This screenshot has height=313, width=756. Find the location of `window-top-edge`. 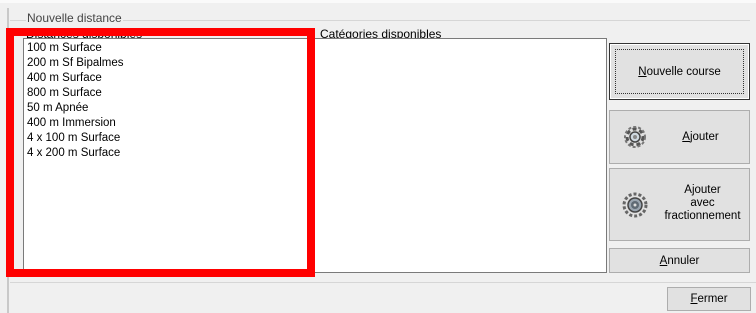

window-top-edge is located at coordinates (378, 1).